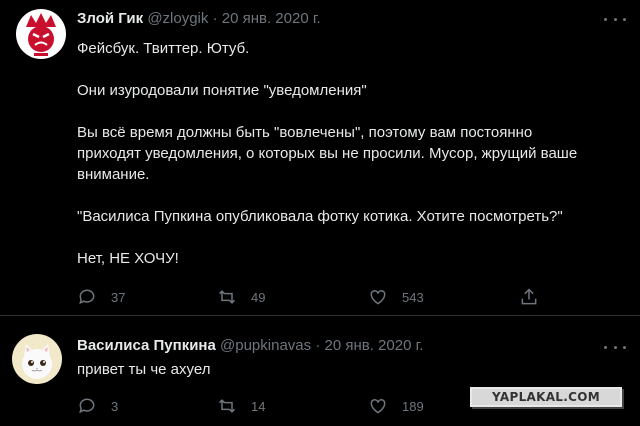  Describe the element at coordinates (258, 406) in the screenshot. I see `retweet-count: 14` at that location.